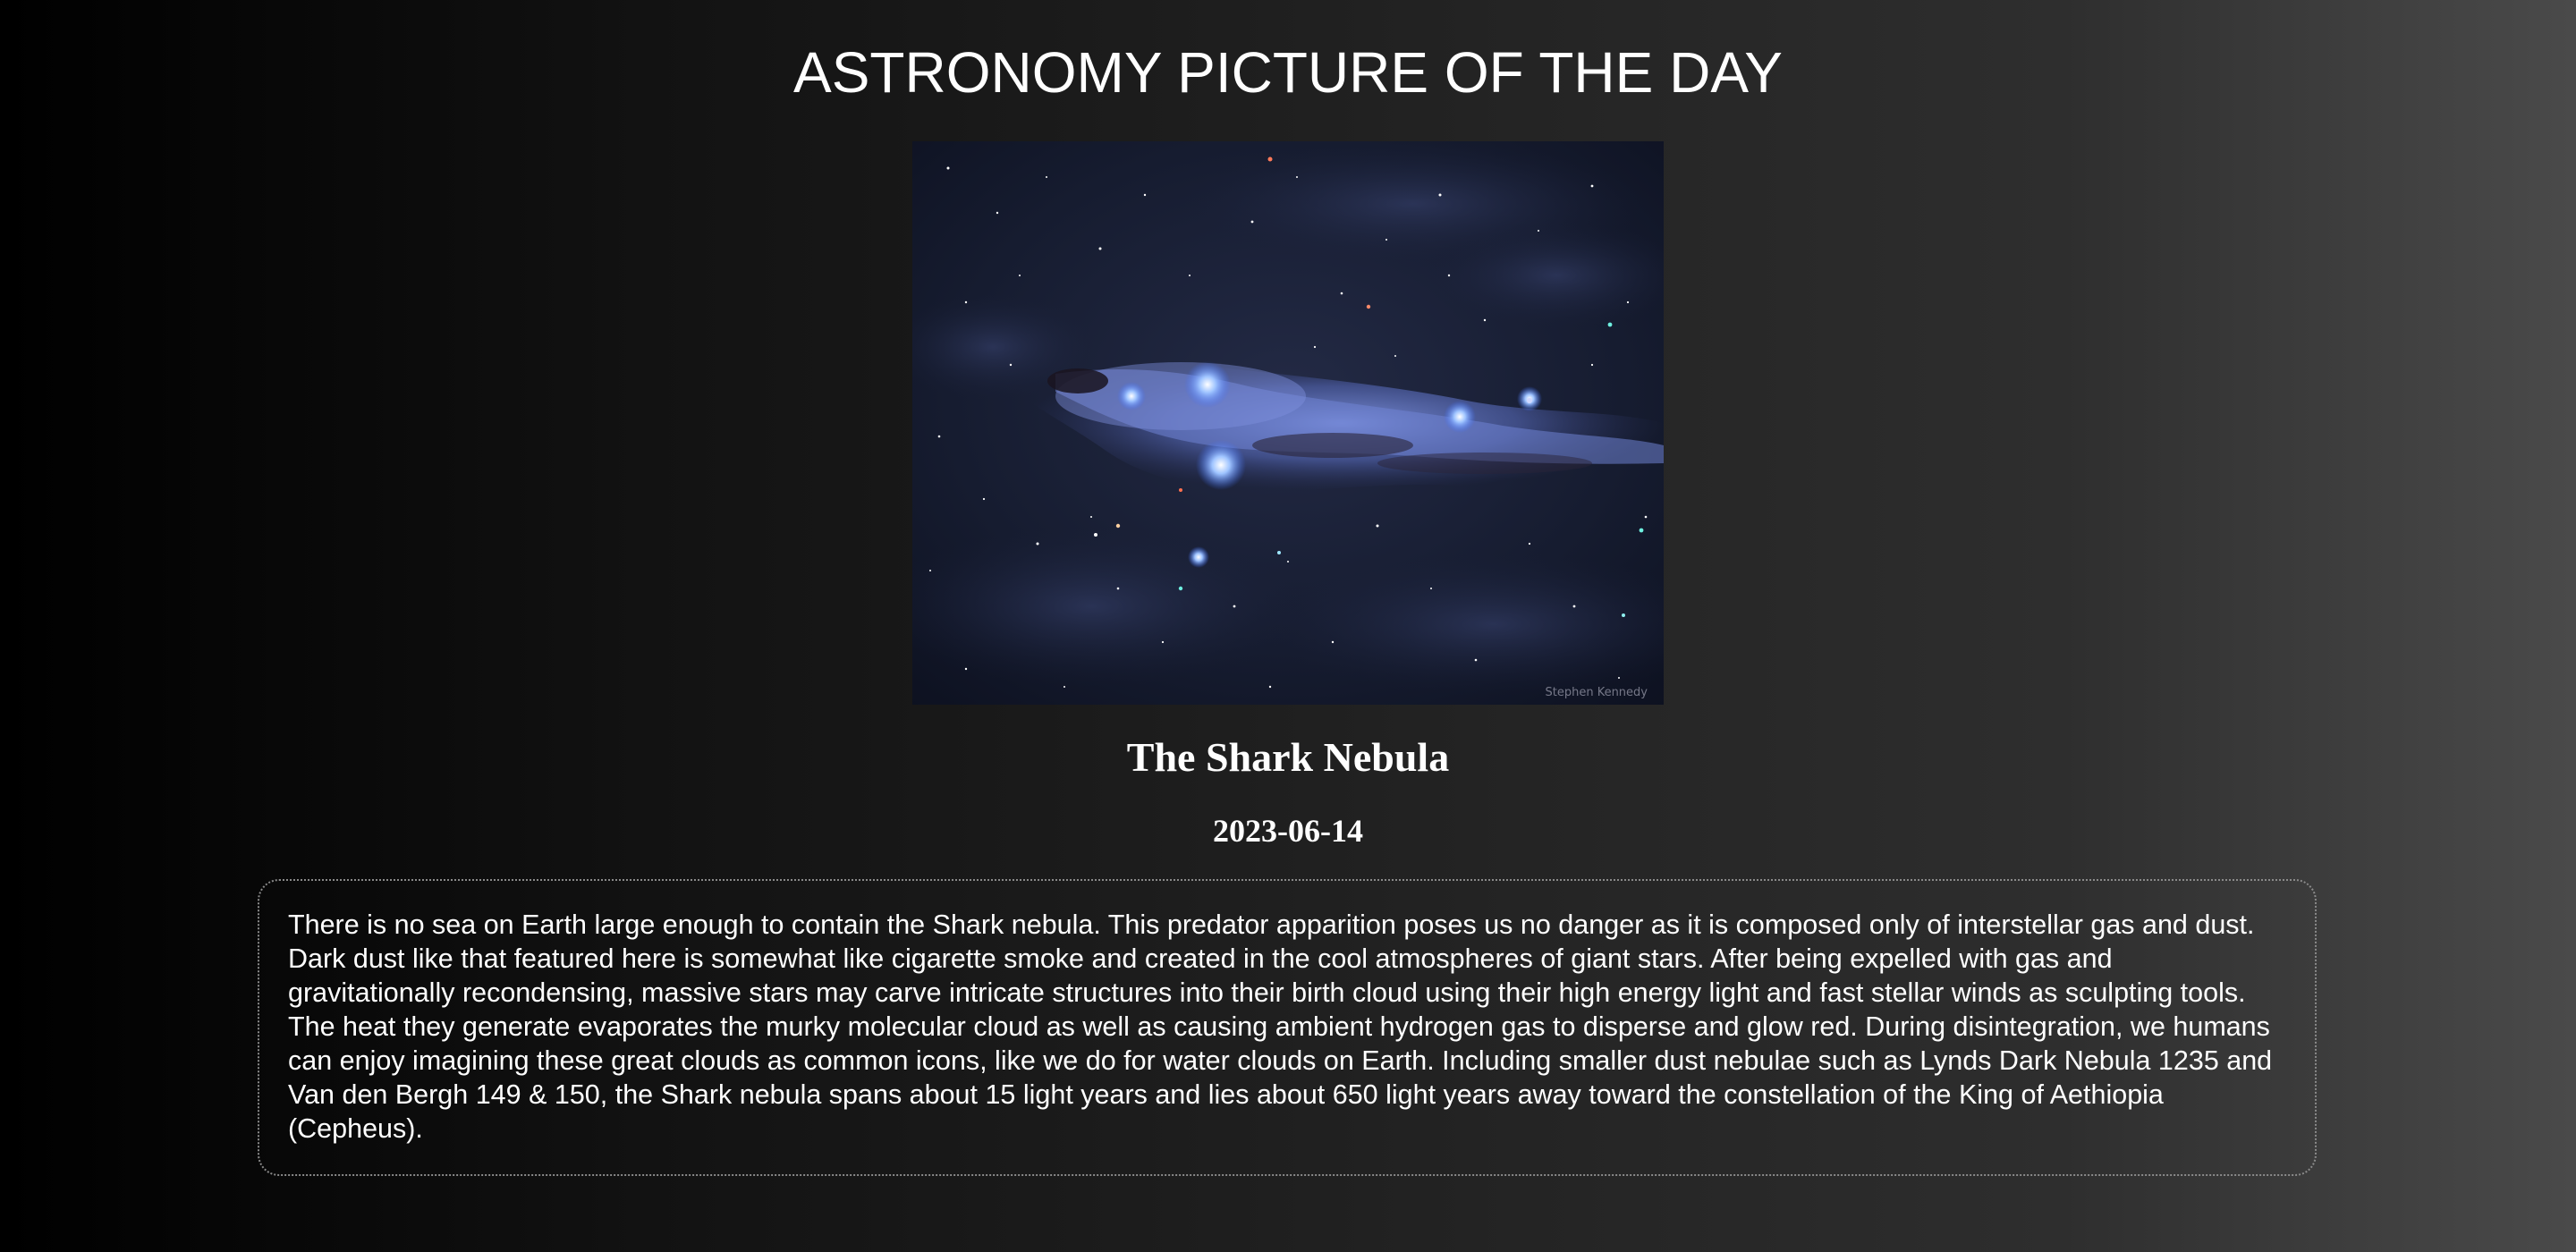  What do you see at coordinates (1288, 831) in the screenshot?
I see `picture-date: 2023-06-14` at bounding box center [1288, 831].